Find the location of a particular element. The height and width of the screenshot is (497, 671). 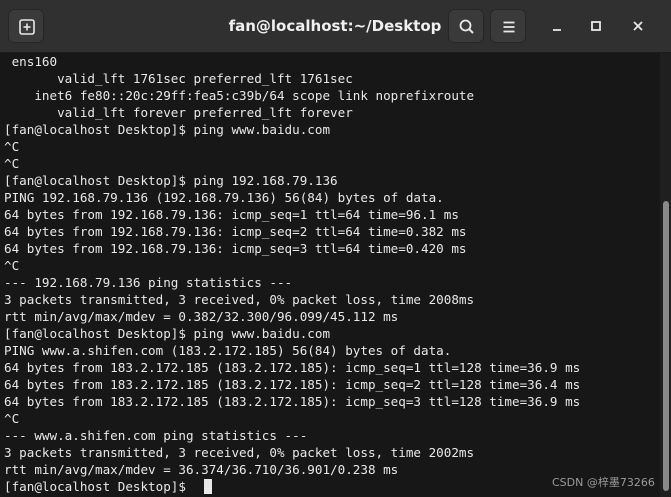

terminal-line: ens160 is located at coordinates (31, 61).